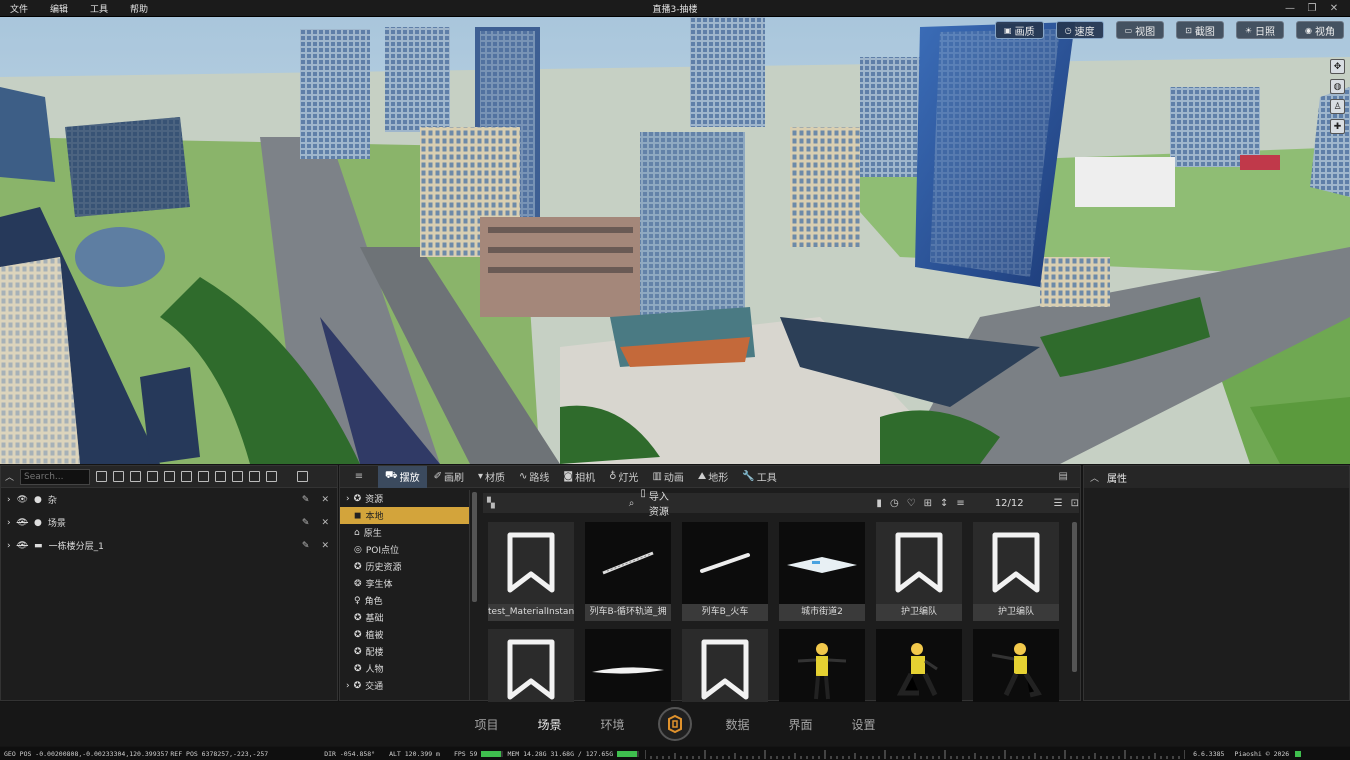 The width and height of the screenshot is (1350, 760). What do you see at coordinates (1079, 30) in the screenshot?
I see `speed-button: ◷ 速度` at bounding box center [1079, 30].